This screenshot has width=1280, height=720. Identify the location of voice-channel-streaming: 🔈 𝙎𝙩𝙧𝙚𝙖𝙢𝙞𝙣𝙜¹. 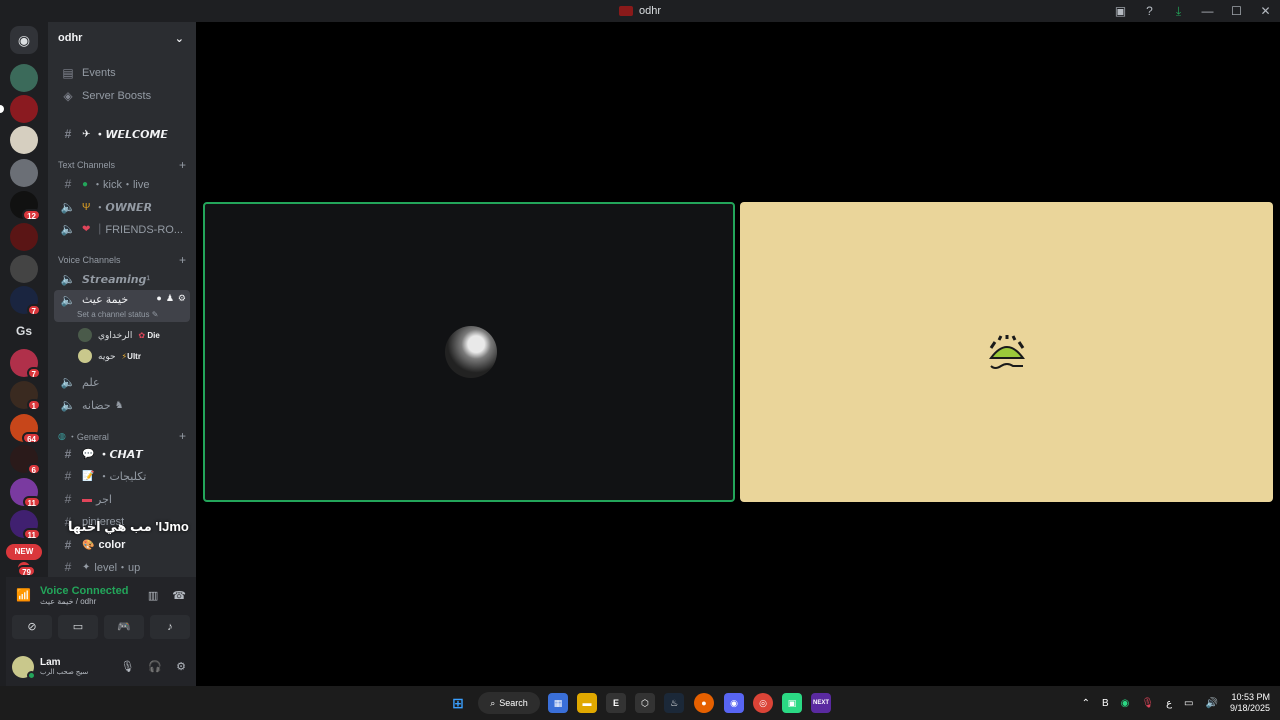
(122, 279).